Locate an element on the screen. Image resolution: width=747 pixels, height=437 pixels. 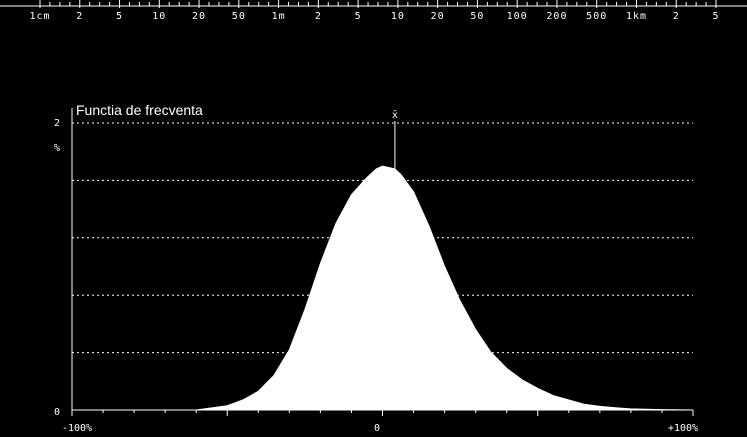
x-tick-label-left: -100% is located at coordinates (77, 428).